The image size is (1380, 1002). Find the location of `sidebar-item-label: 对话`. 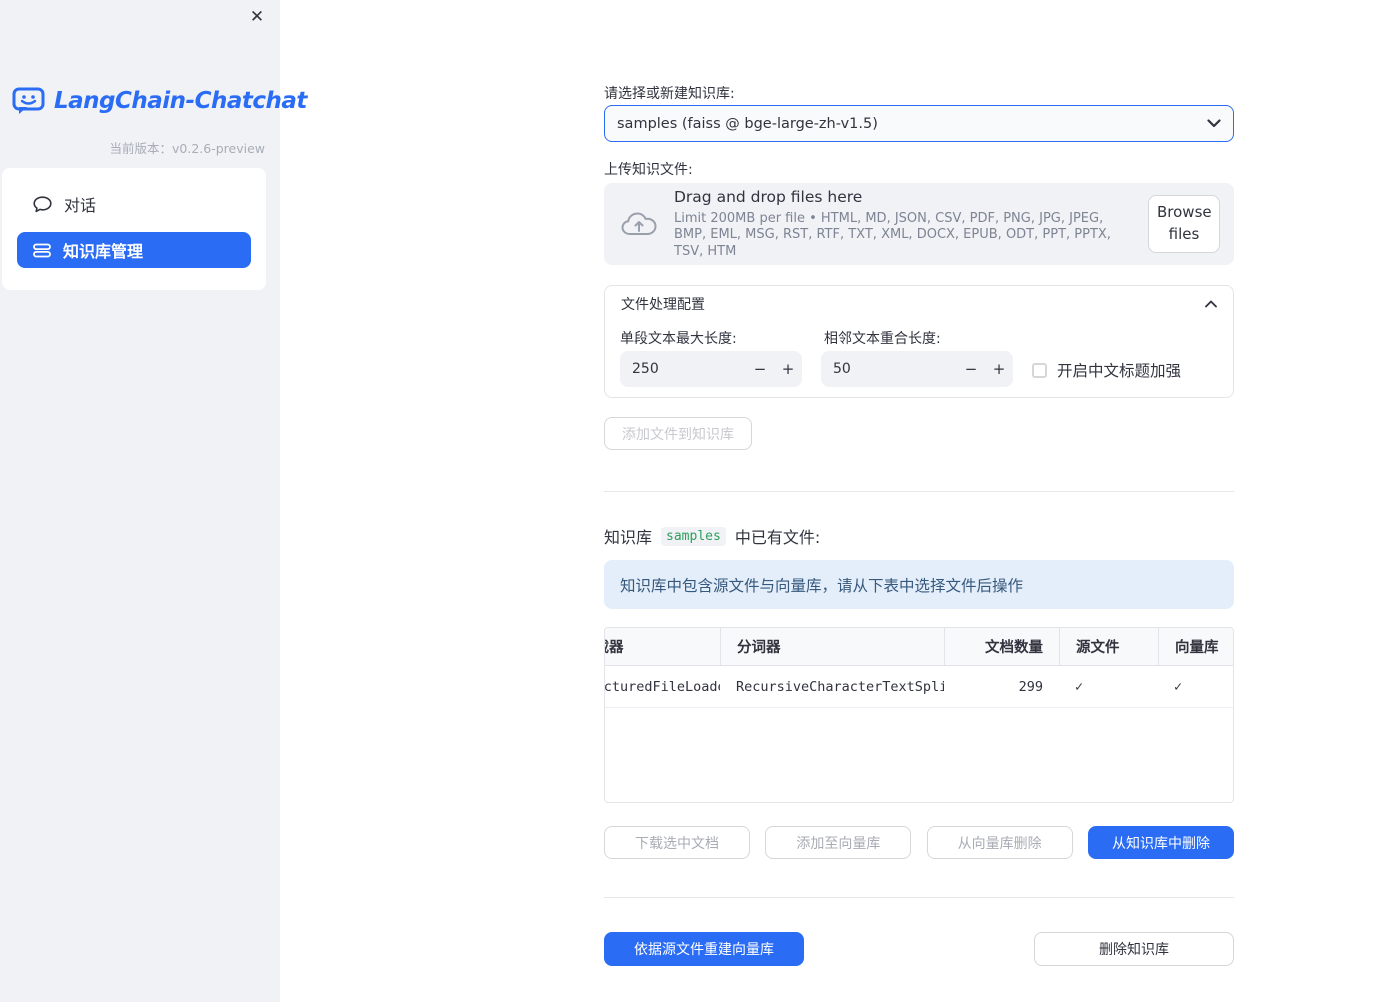

sidebar-item-label: 对话 is located at coordinates (80, 205).